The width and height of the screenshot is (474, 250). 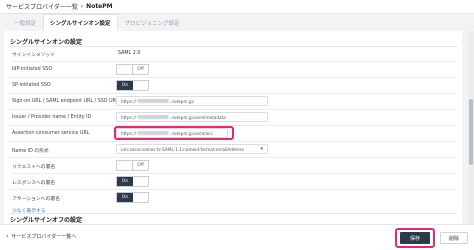 What do you see at coordinates (237, 237) in the screenshot?
I see `footer-bar: ‹ サービスプロバイダー一覧へ 保存 削除` at bounding box center [237, 237].